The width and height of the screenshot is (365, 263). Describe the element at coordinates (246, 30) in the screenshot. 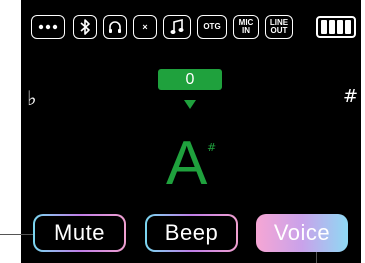

I see `mic-in-label-2: IN` at that location.